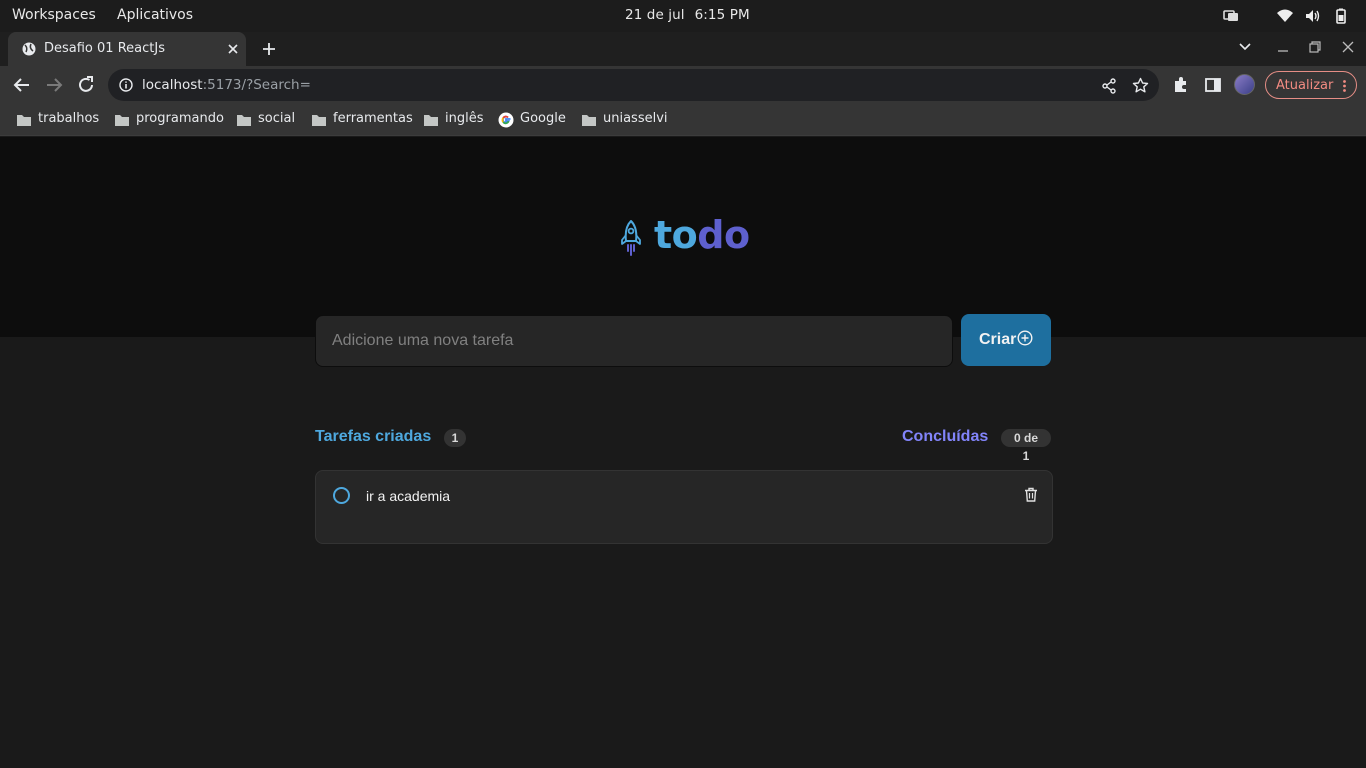 The height and width of the screenshot is (768, 1366). What do you see at coordinates (54, 15) in the screenshot?
I see `workspaces-menu: Workspaces` at bounding box center [54, 15].